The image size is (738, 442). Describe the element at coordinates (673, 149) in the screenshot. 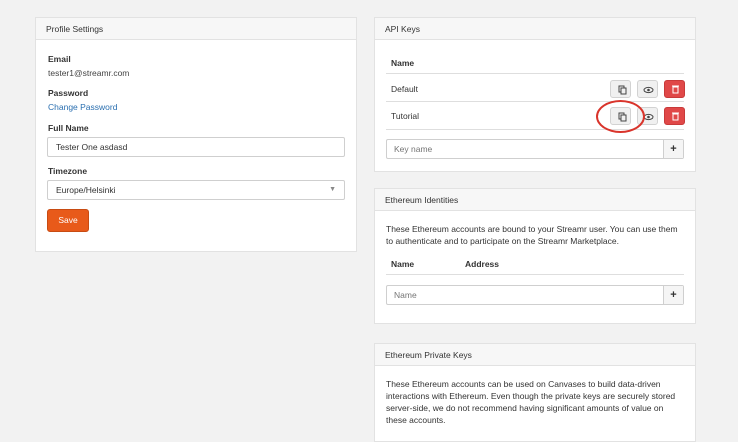

I see `add-key-button: +` at that location.